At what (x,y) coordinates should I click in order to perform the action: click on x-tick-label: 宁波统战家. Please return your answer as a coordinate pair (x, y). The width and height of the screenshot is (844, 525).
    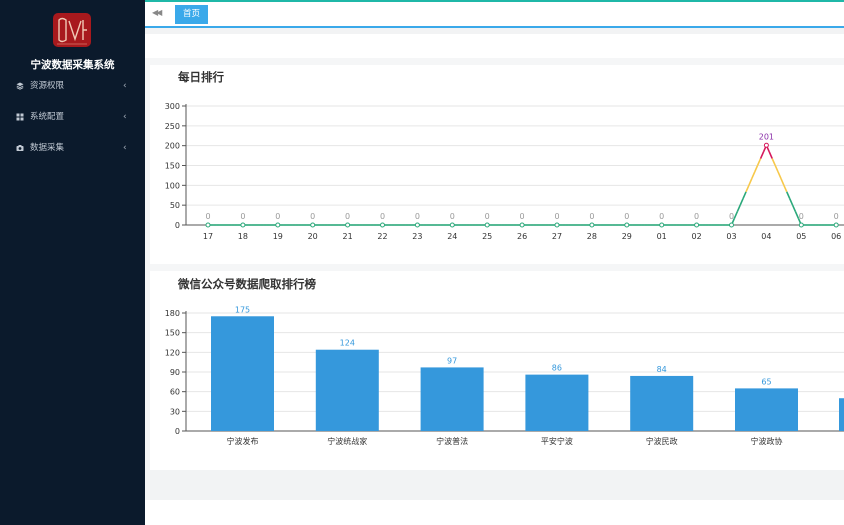
    Looking at the image, I should click on (347, 441).